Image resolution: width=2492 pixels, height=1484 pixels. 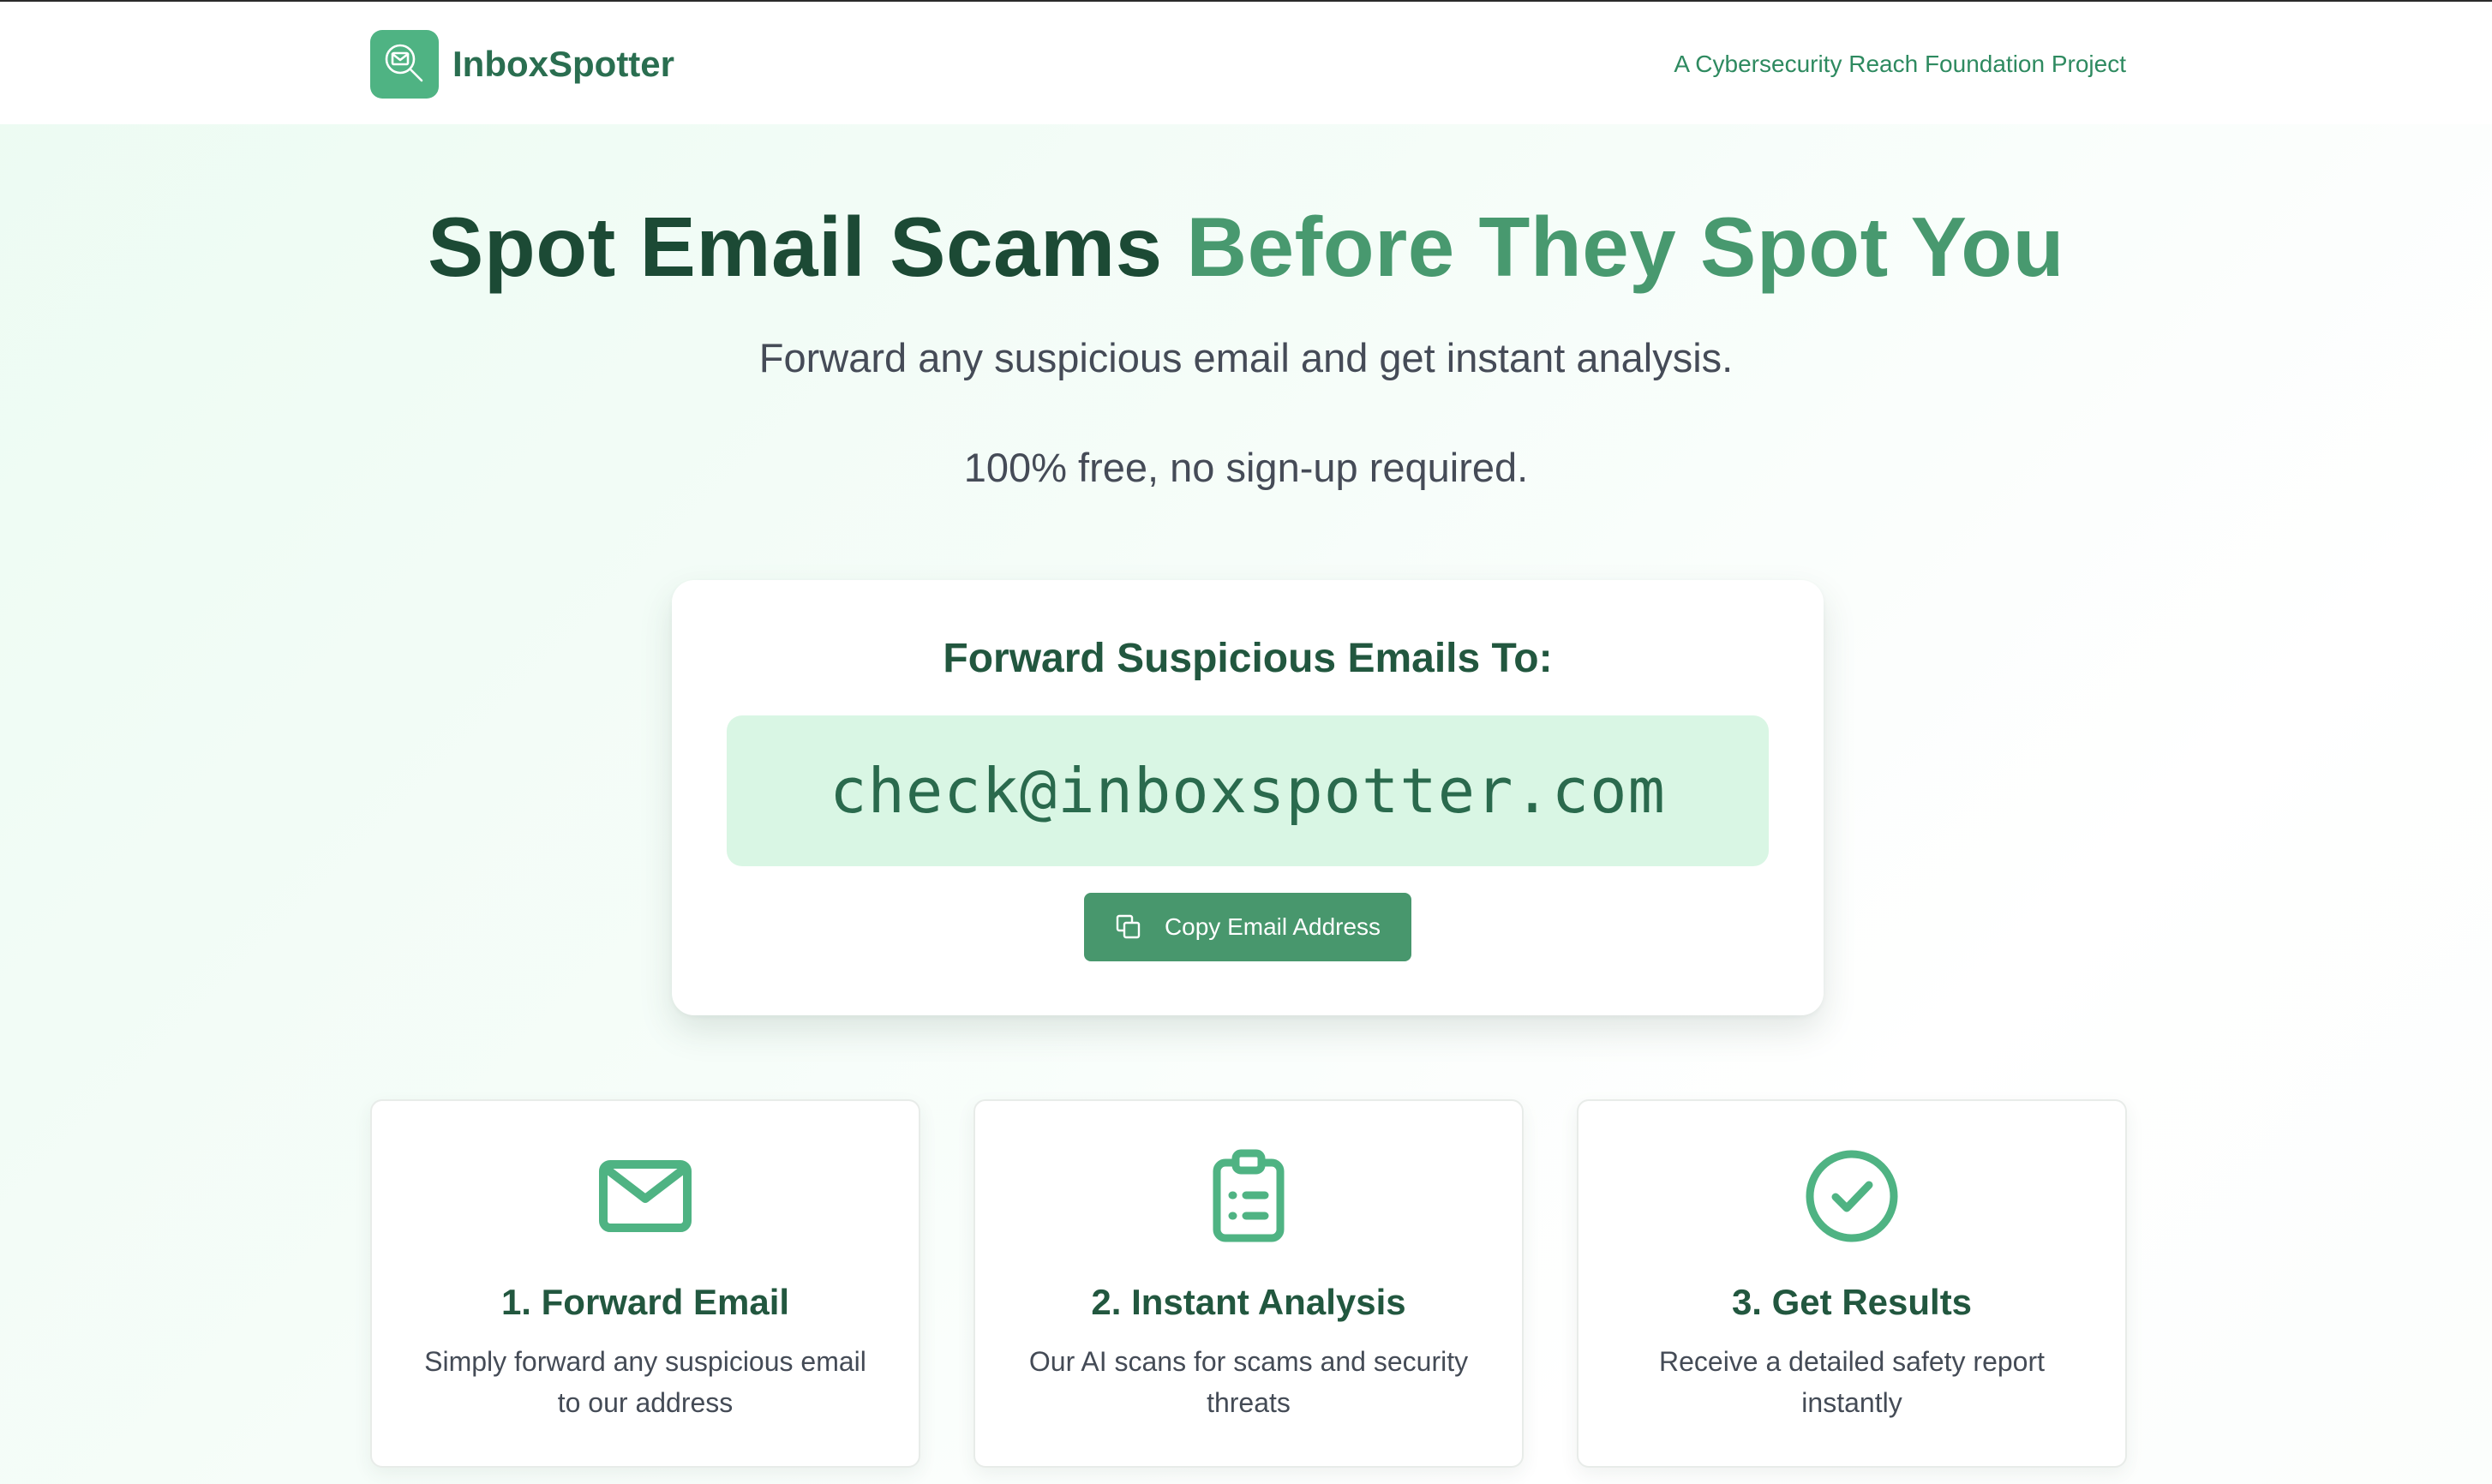 I want to click on envelope-magnifier-icon, so click(x=404, y=63).